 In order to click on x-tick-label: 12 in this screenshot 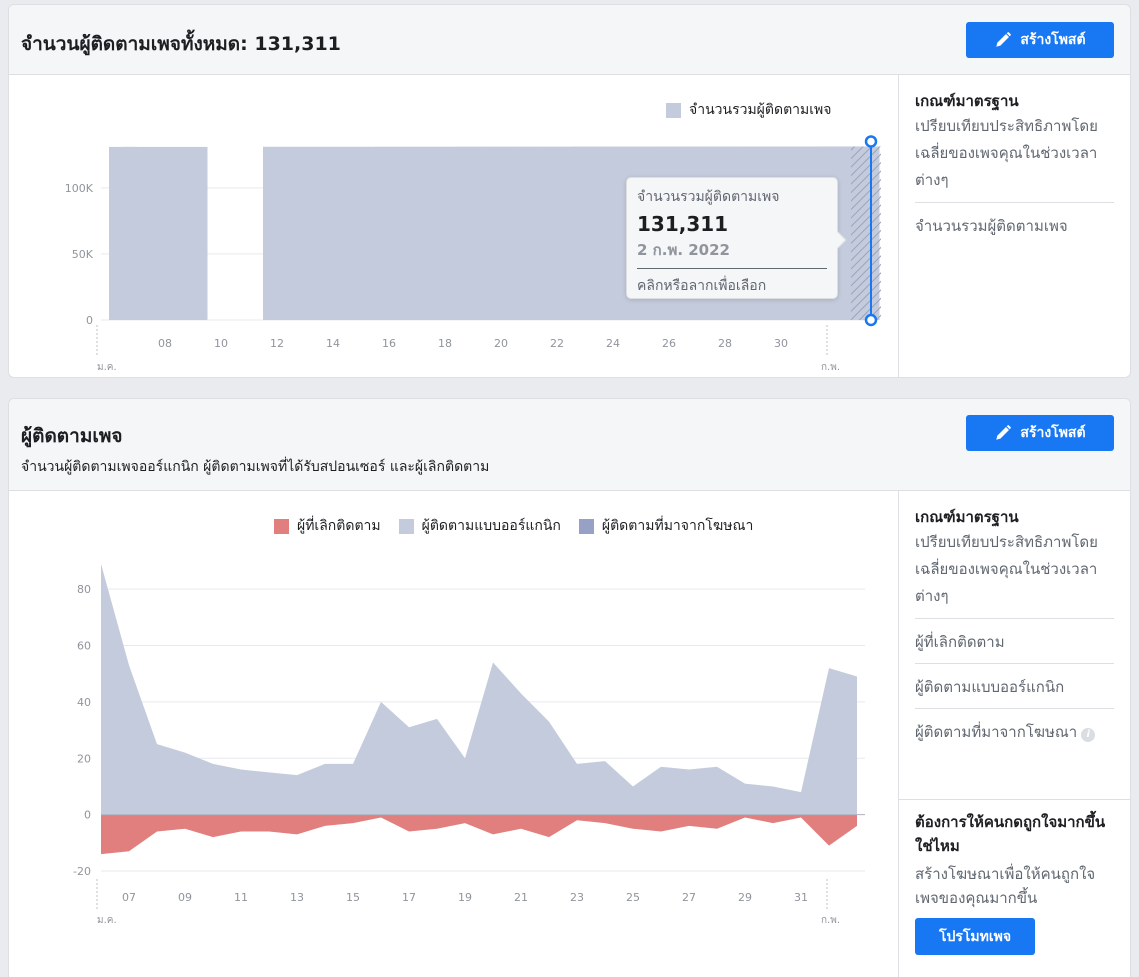, I will do `click(277, 343)`.